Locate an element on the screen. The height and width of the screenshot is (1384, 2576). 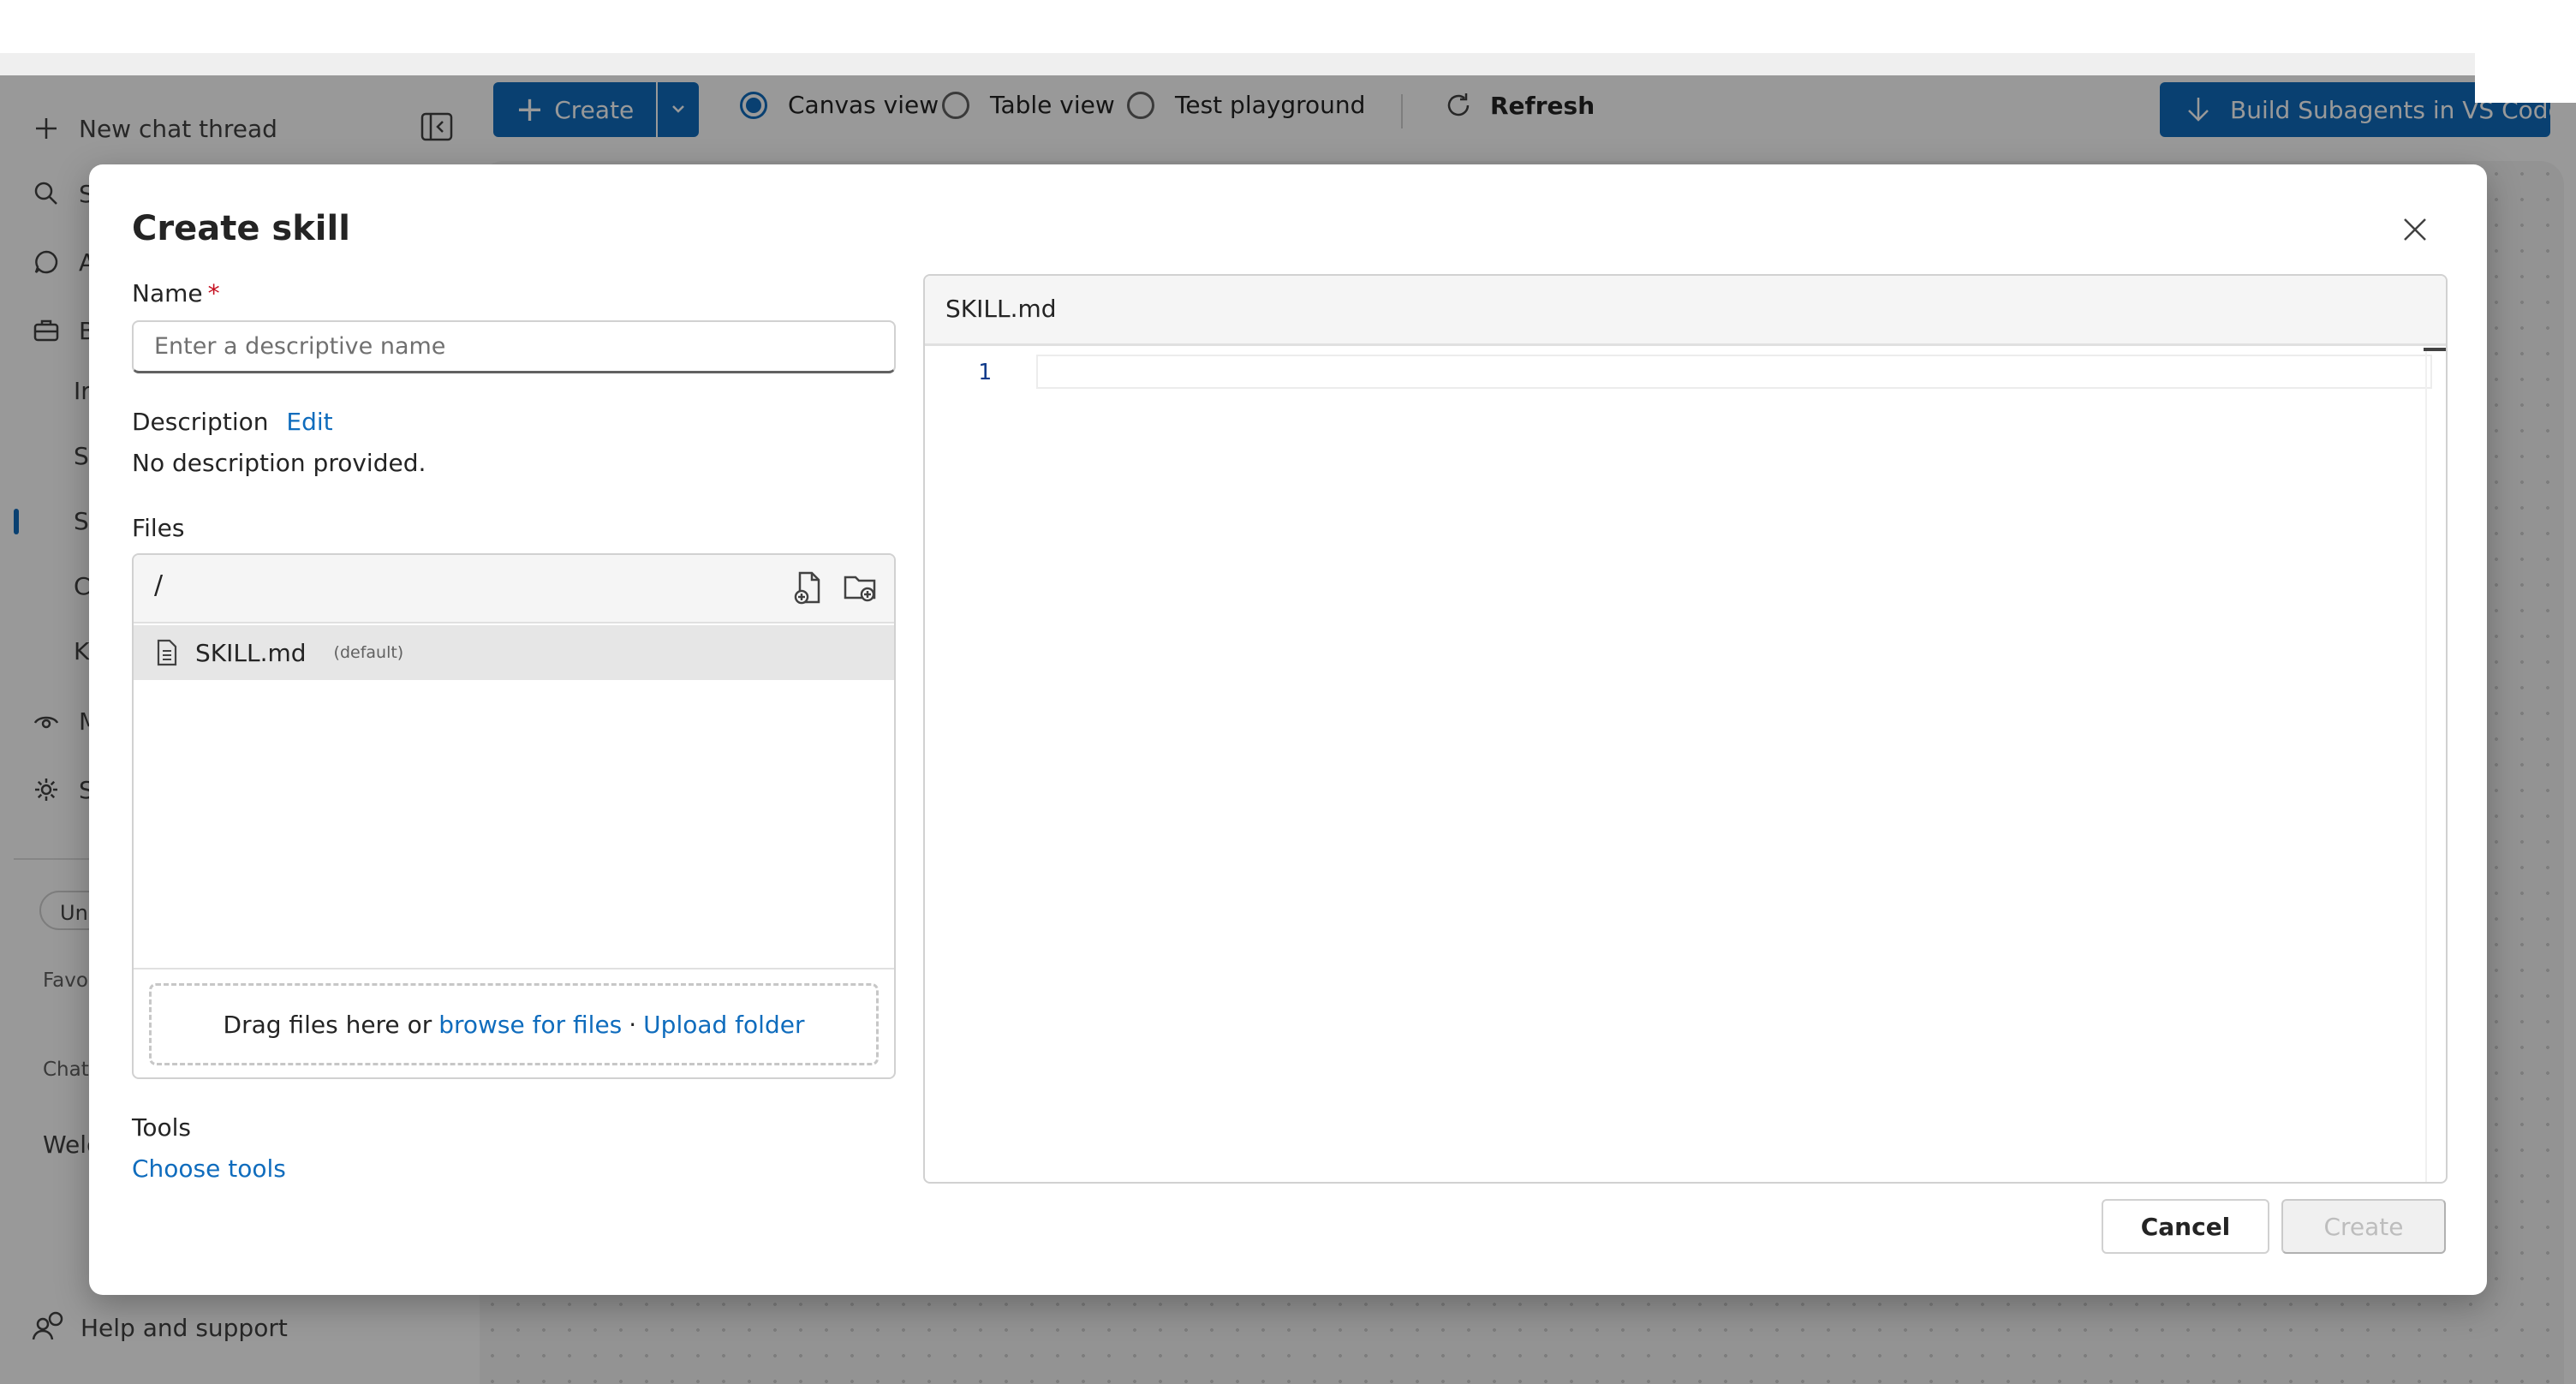
required-mark: * is located at coordinates (213, 293).